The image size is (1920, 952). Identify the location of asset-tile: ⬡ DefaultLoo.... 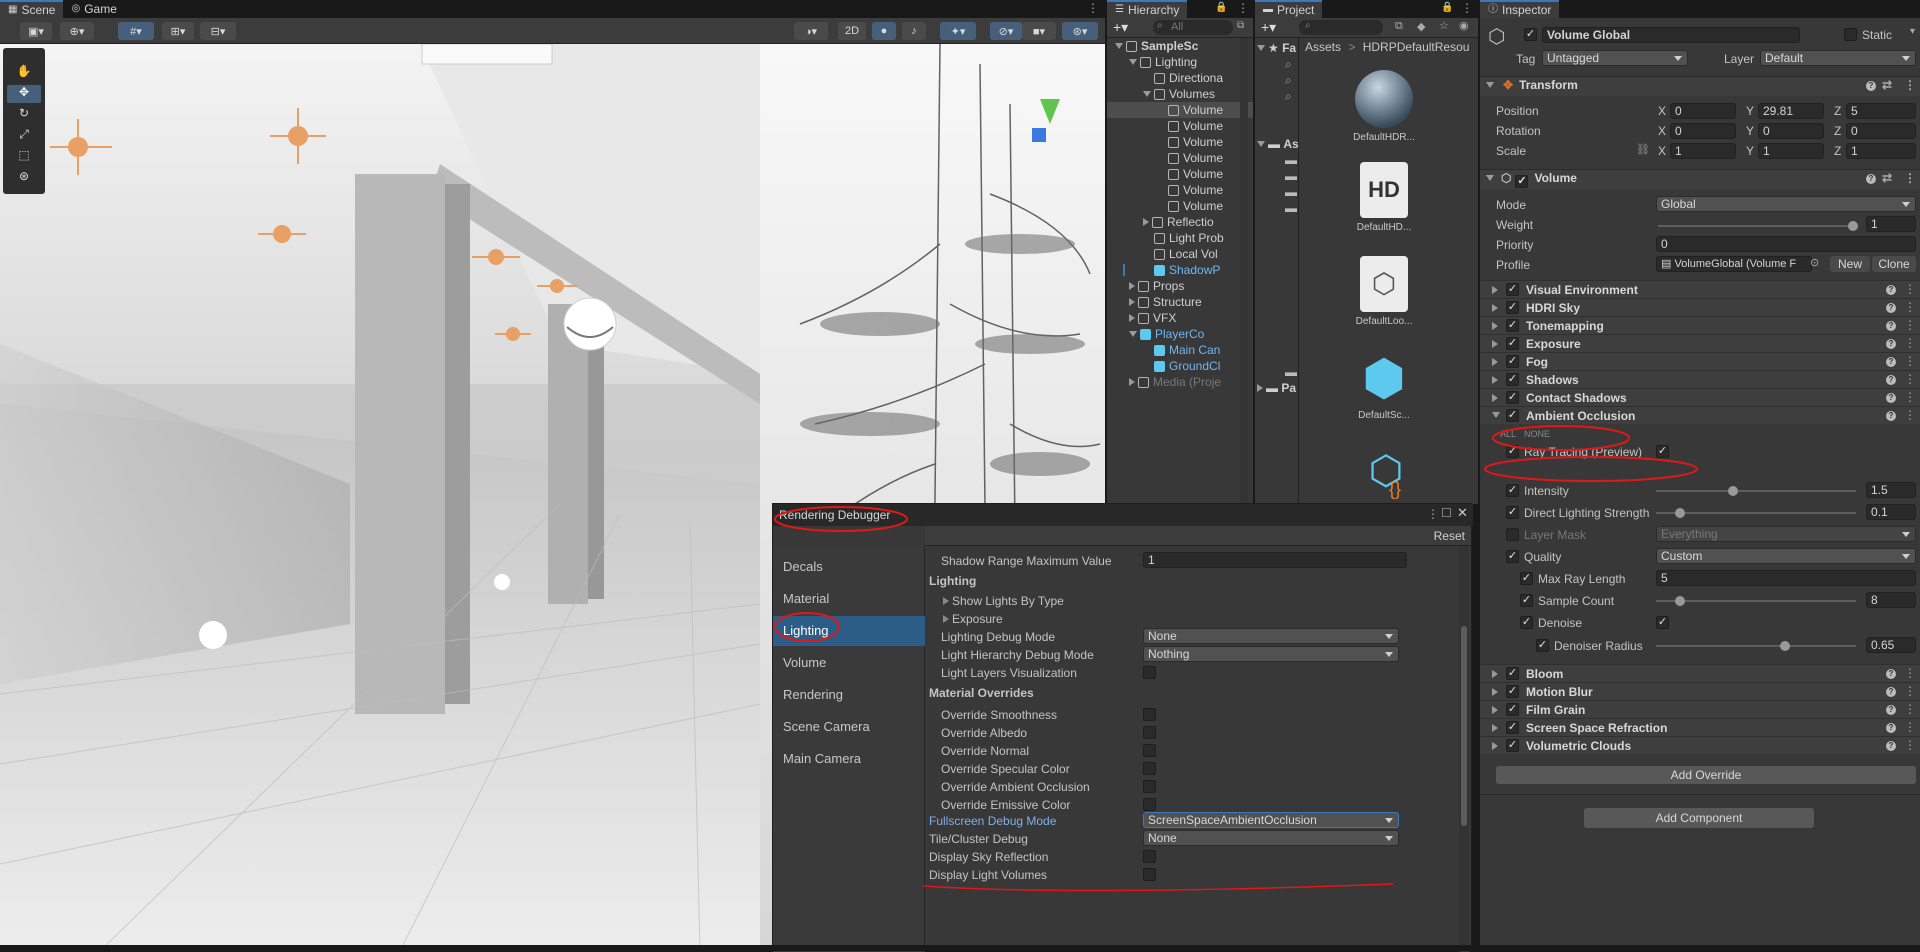
(1384, 296).